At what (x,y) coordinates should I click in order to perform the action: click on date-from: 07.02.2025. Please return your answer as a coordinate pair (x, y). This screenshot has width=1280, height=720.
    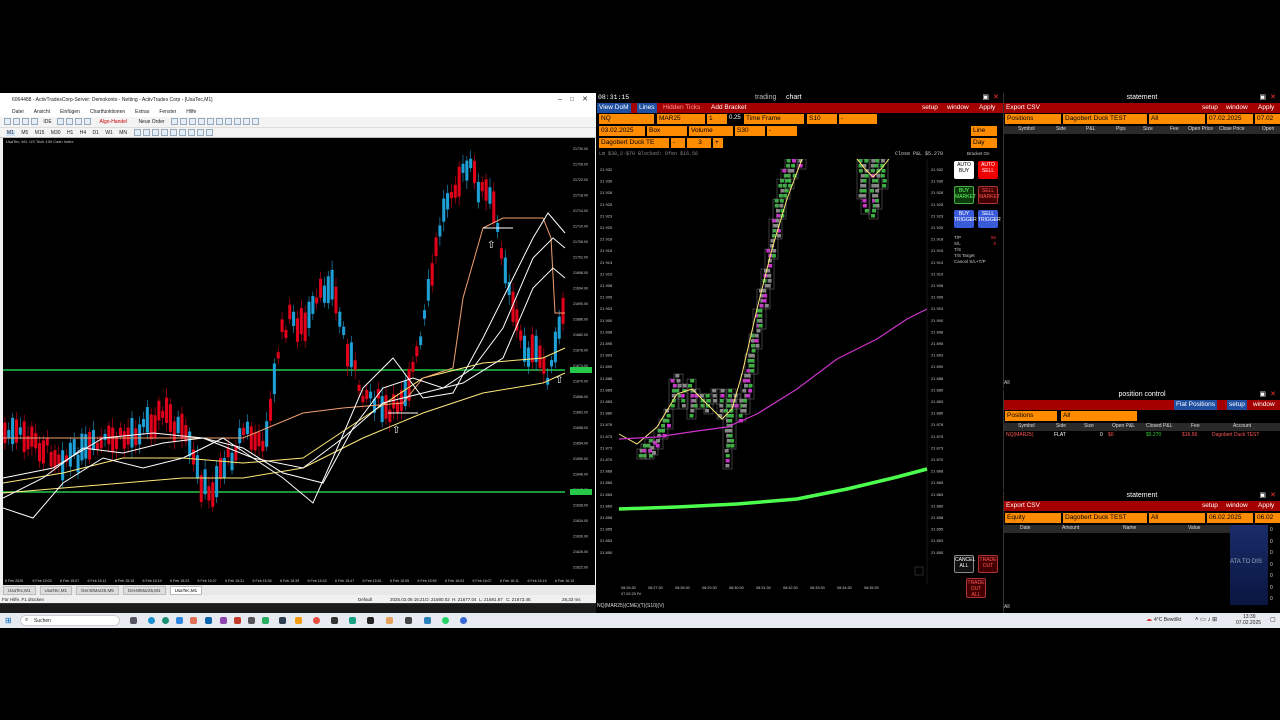
    Looking at the image, I should click on (1230, 119).